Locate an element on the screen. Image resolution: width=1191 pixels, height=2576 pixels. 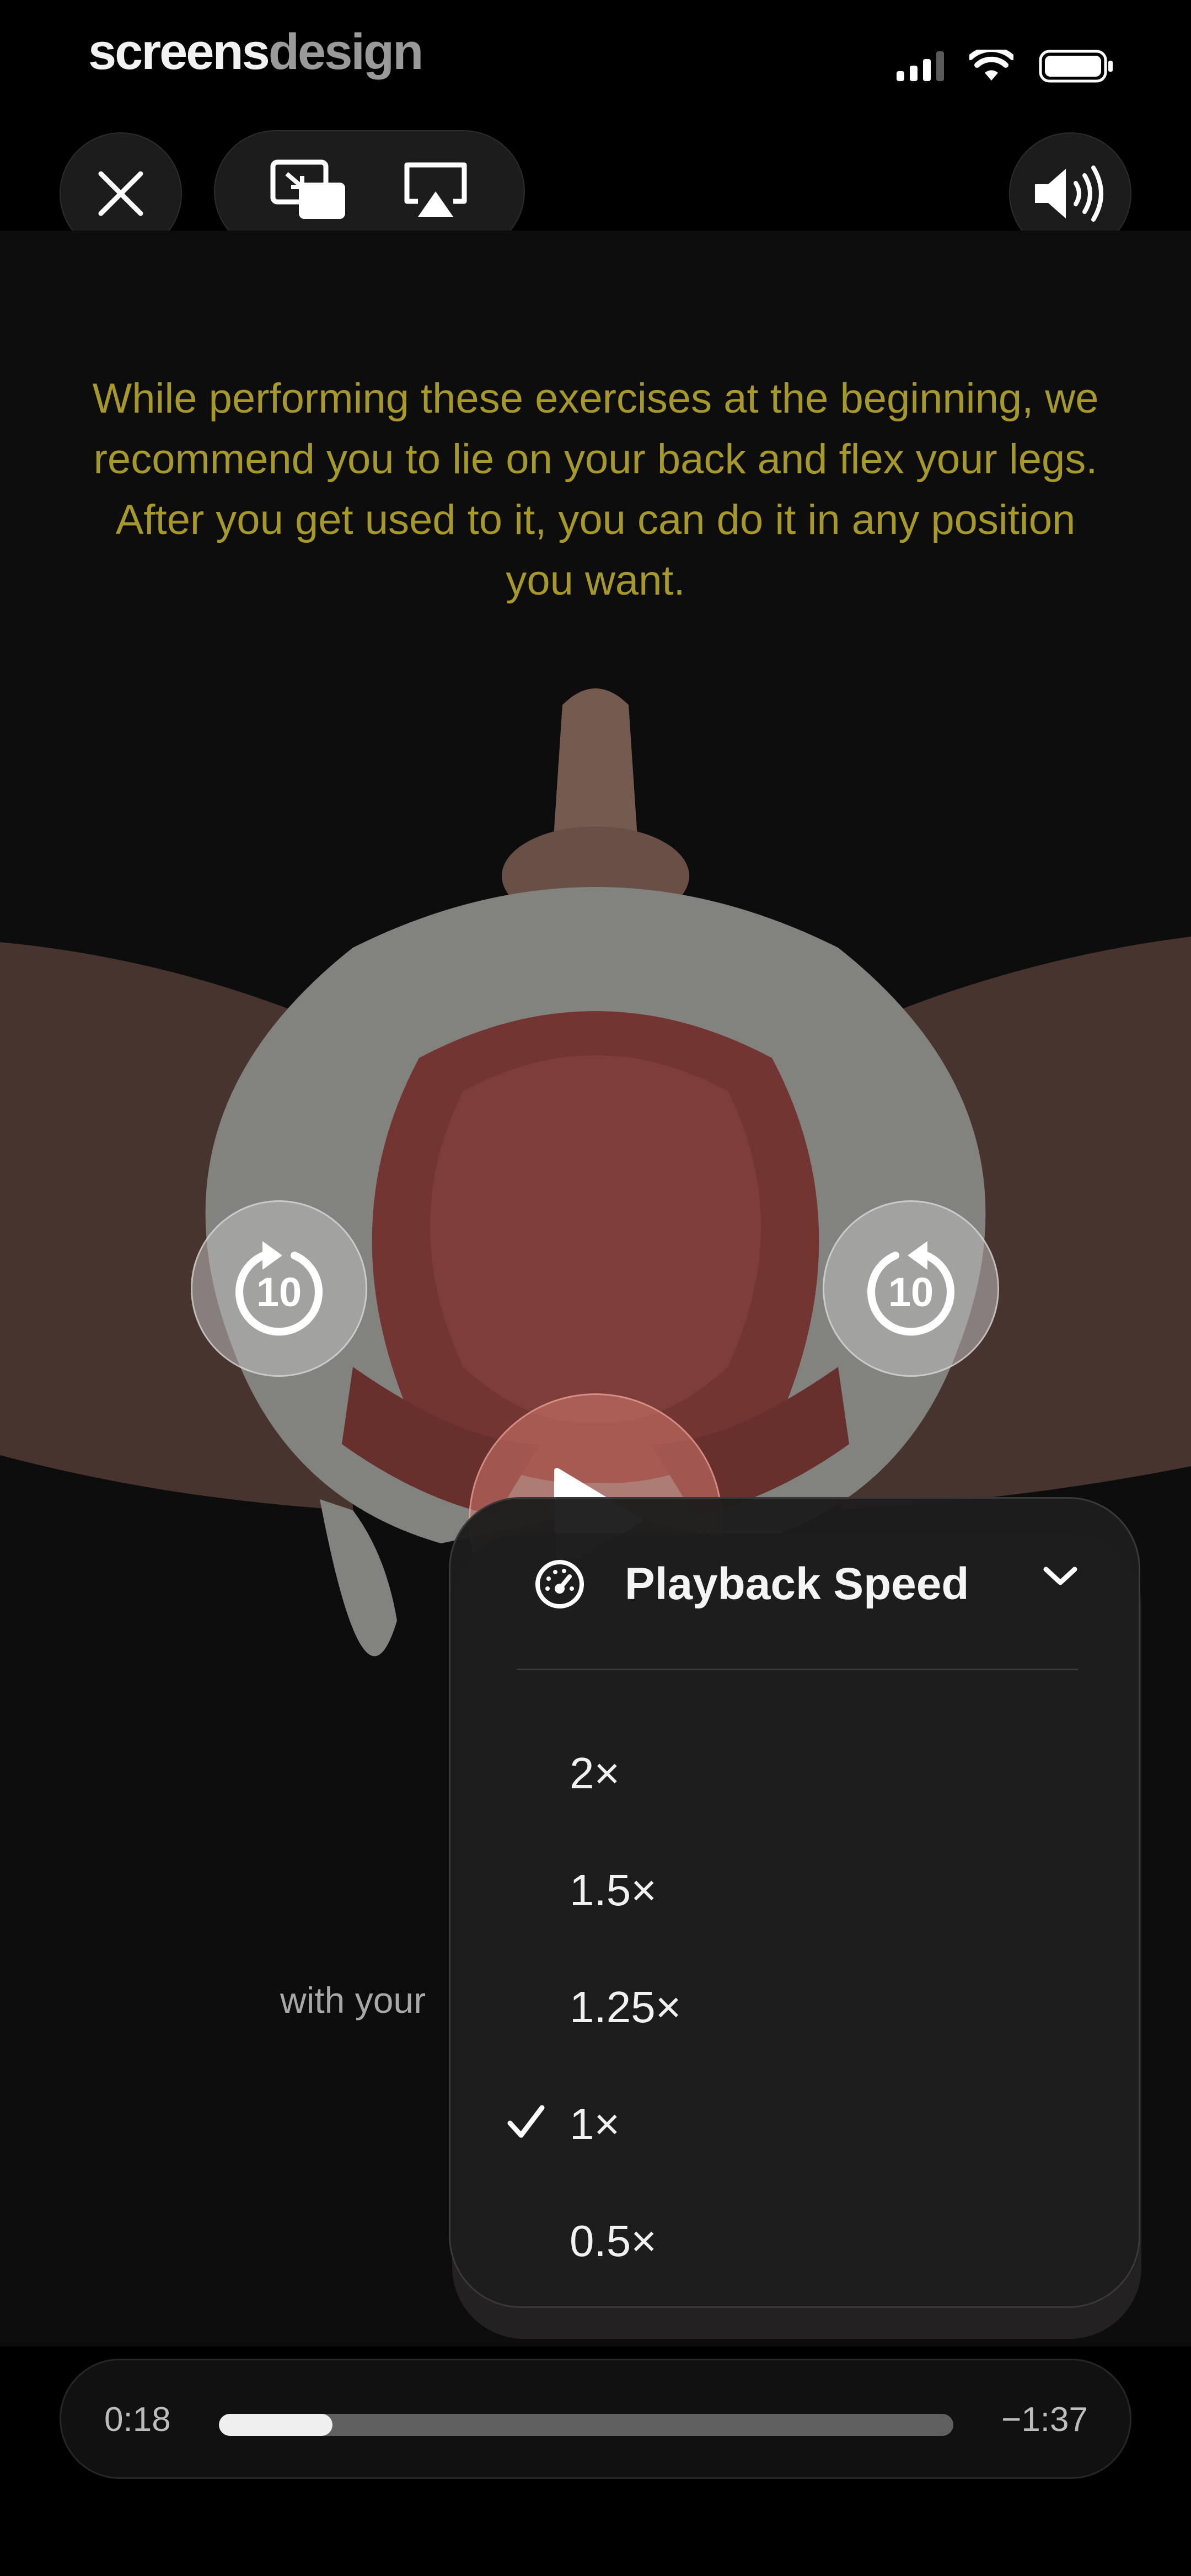
playback-scrubber: 0:18 −1:37 is located at coordinates (595, 2419).